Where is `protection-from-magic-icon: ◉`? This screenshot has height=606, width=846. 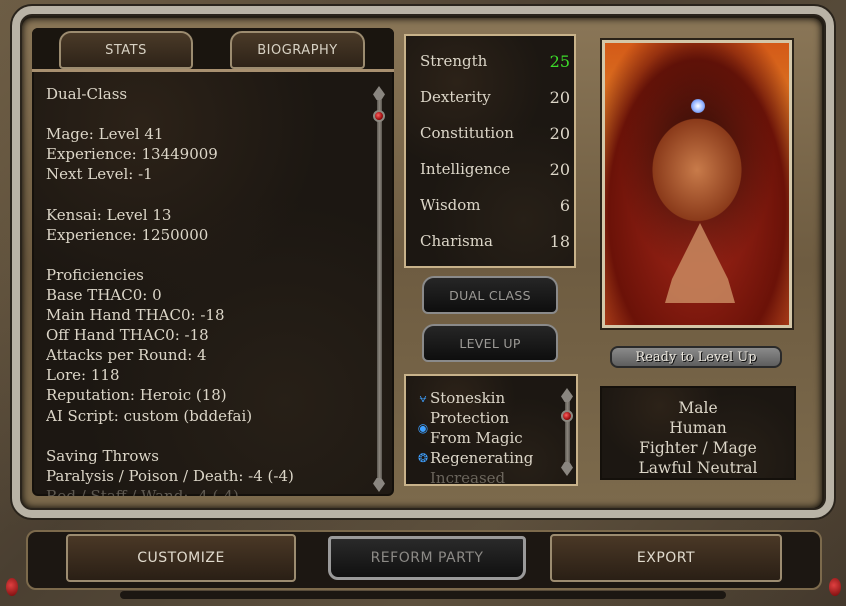
protection-from-magic-icon: ◉ is located at coordinates (423, 428).